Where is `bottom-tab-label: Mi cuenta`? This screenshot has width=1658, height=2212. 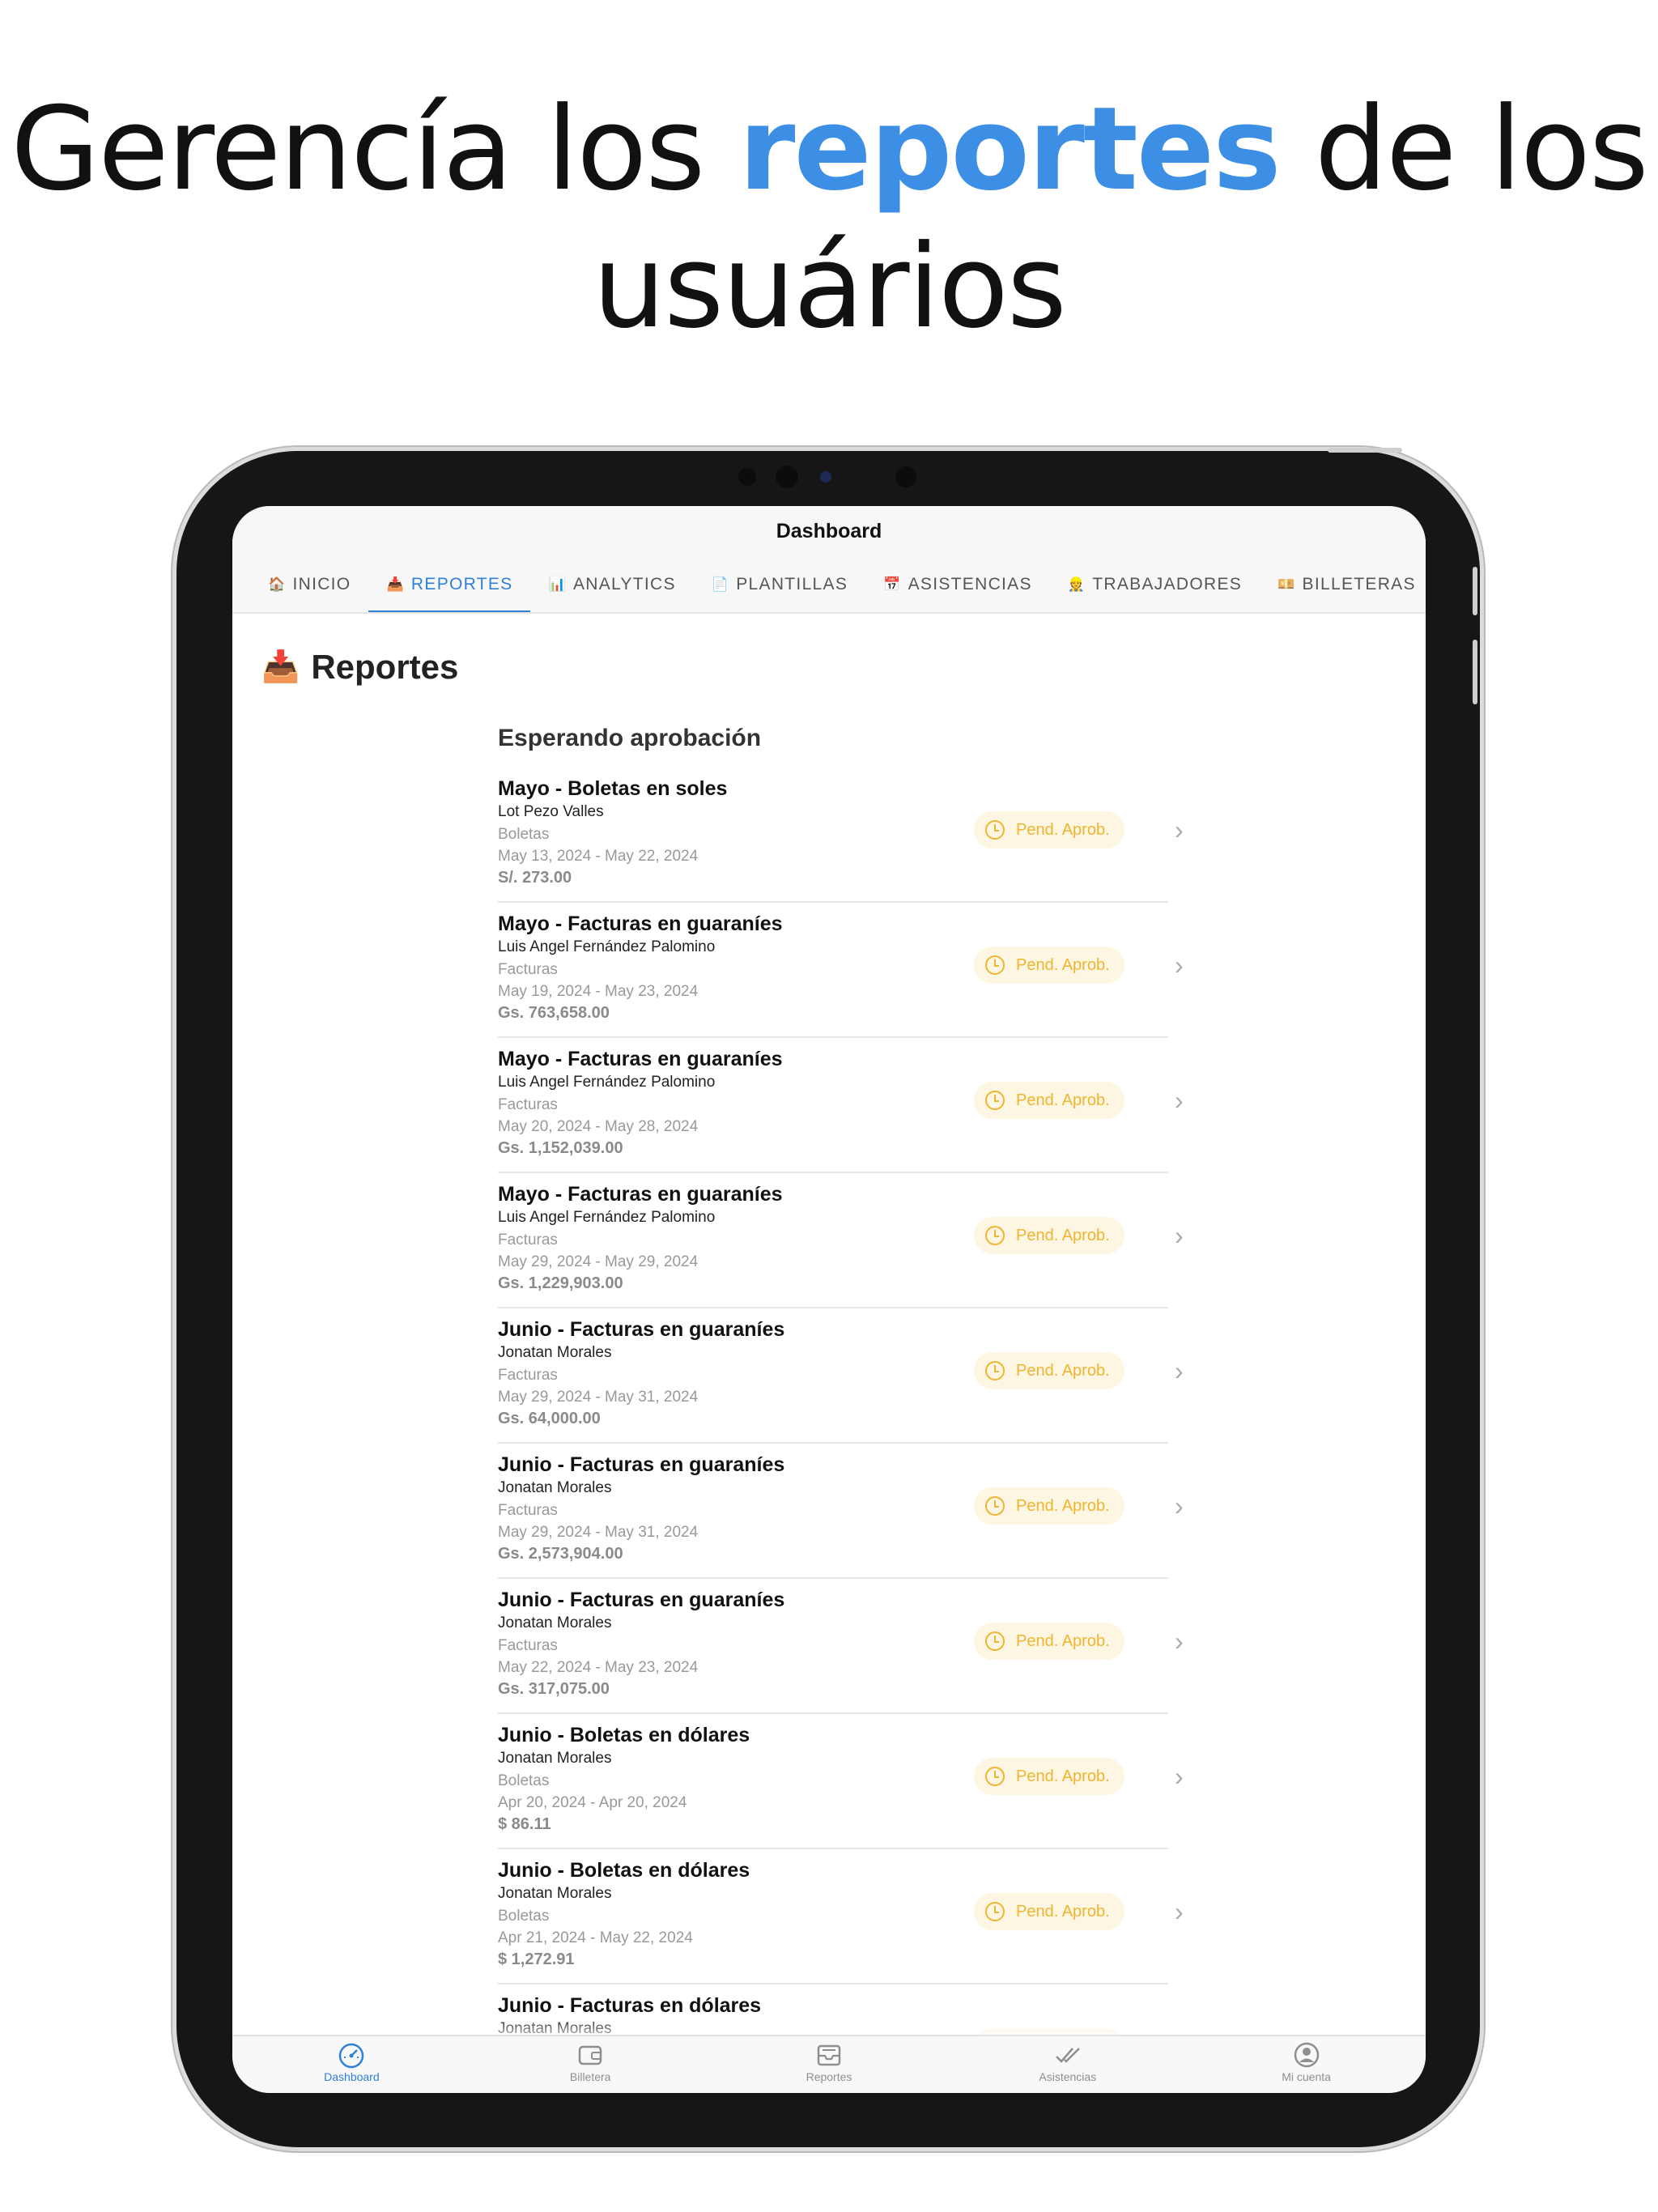
bottom-tab-label: Mi cuenta is located at coordinates (1306, 2077).